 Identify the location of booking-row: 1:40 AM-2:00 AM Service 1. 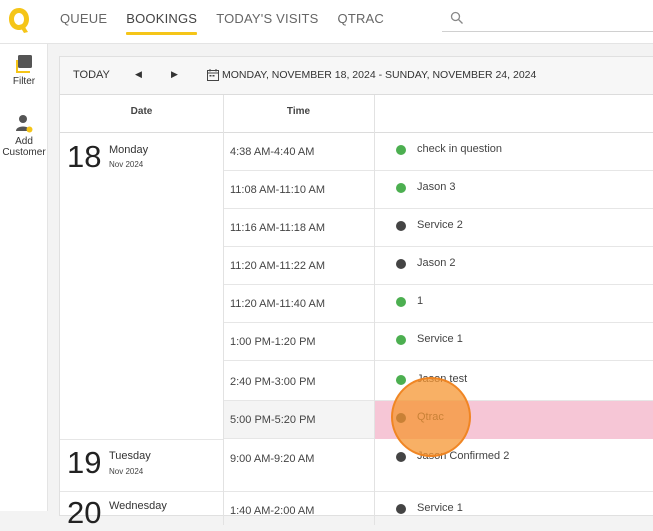
(438, 511).